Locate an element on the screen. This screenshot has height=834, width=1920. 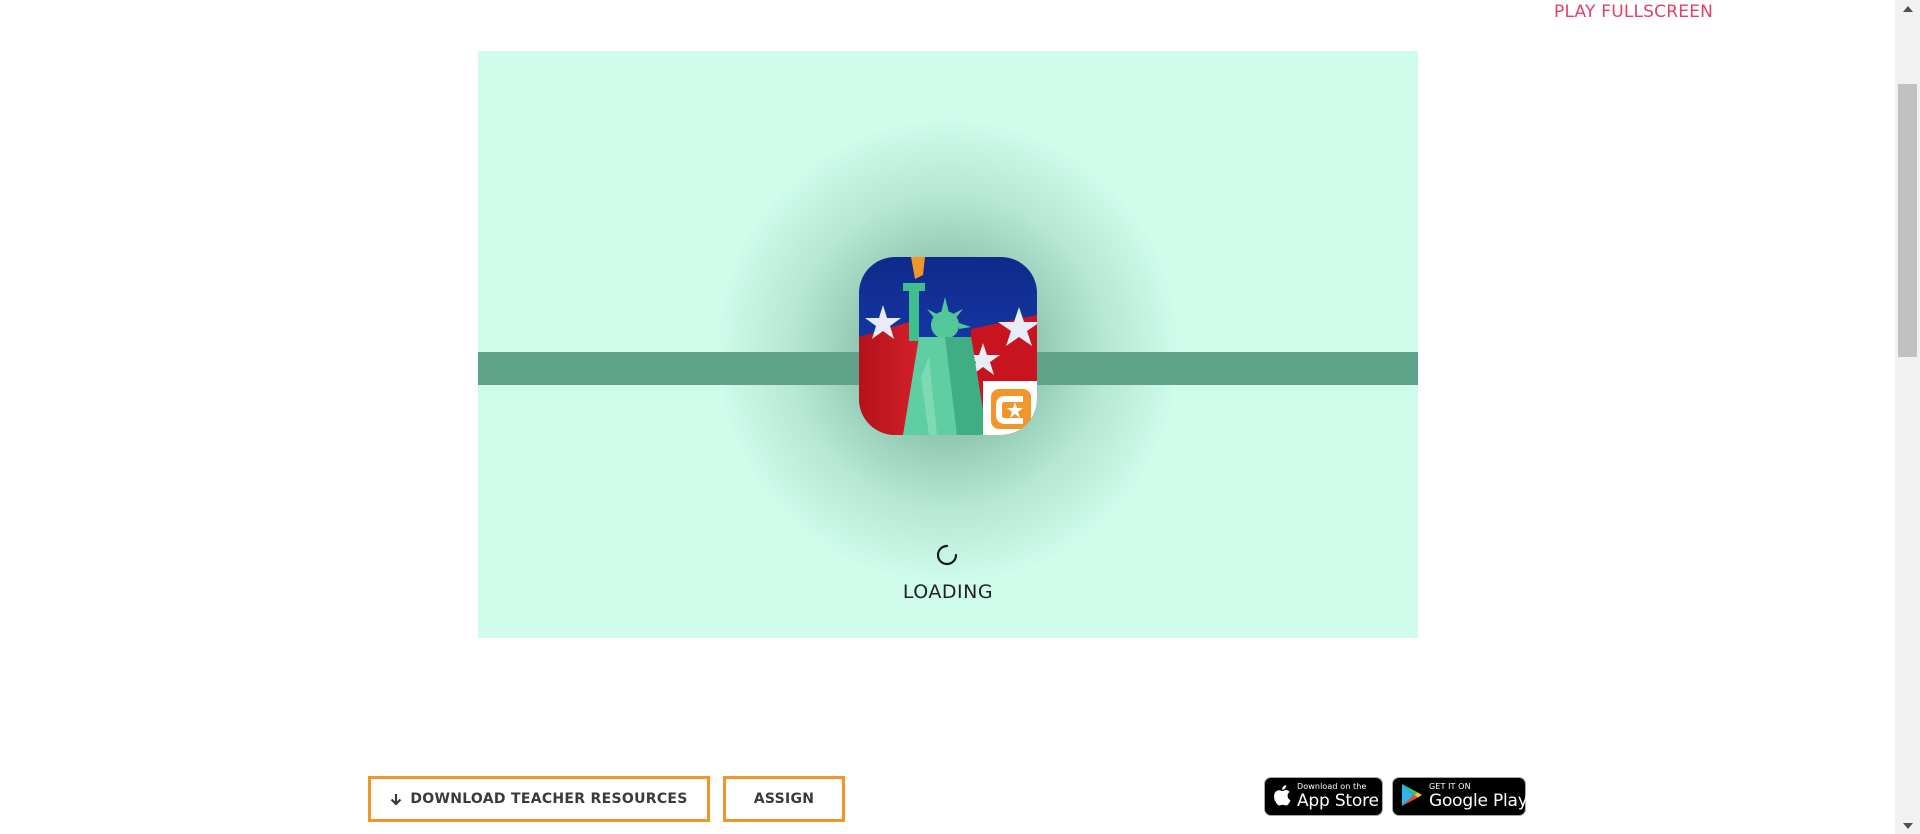
play-fullscreen-link: PLAY FULLSCREEN is located at coordinates (1633, 12).